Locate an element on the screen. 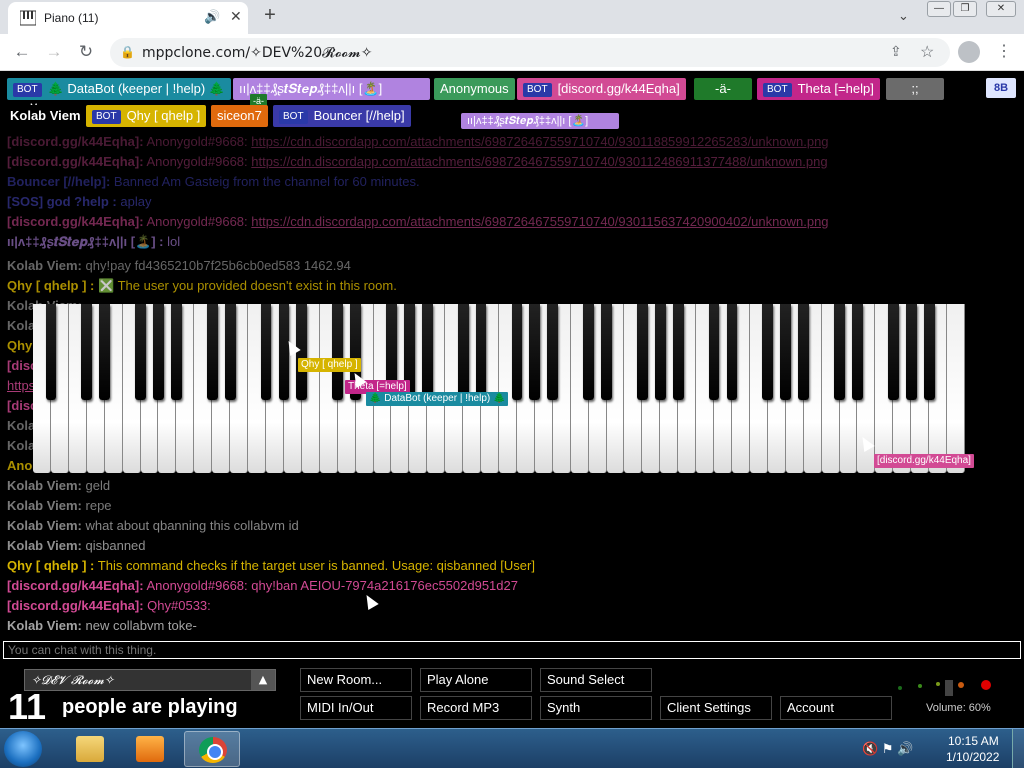 The image size is (1024, 768). chrome-taskbar-button is located at coordinates (212, 749).